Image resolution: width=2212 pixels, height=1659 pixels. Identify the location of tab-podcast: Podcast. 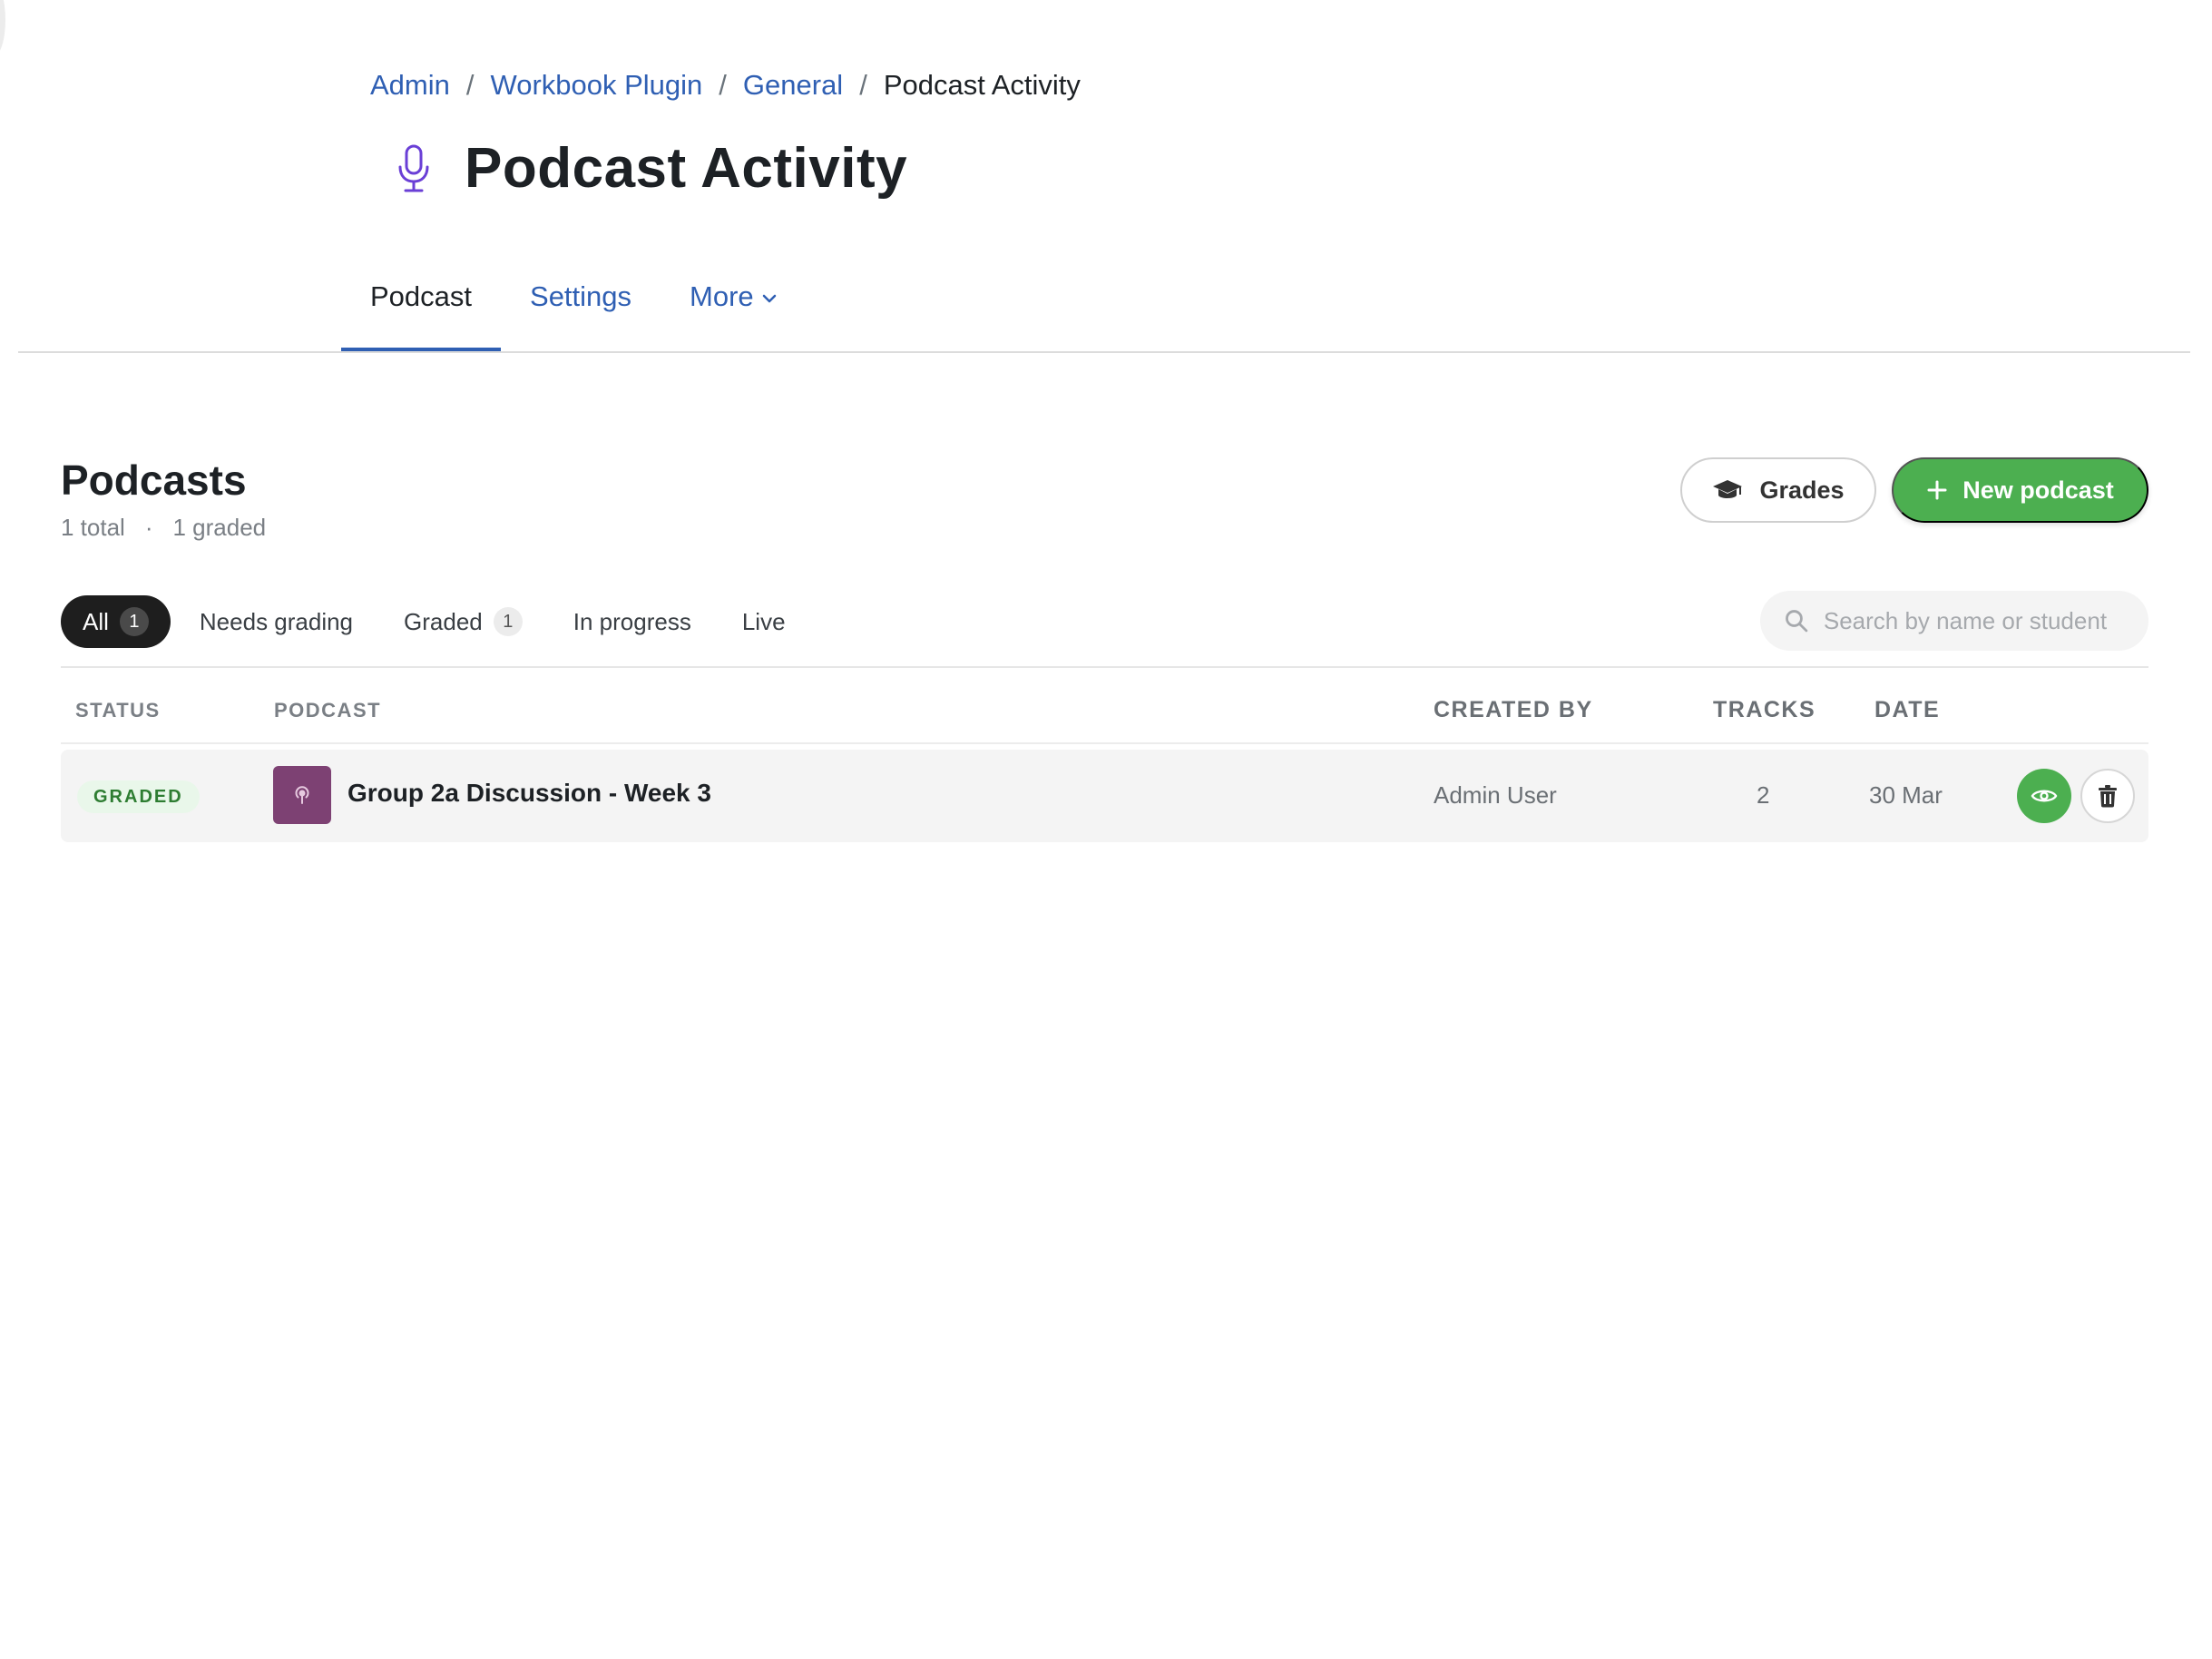
(421, 310).